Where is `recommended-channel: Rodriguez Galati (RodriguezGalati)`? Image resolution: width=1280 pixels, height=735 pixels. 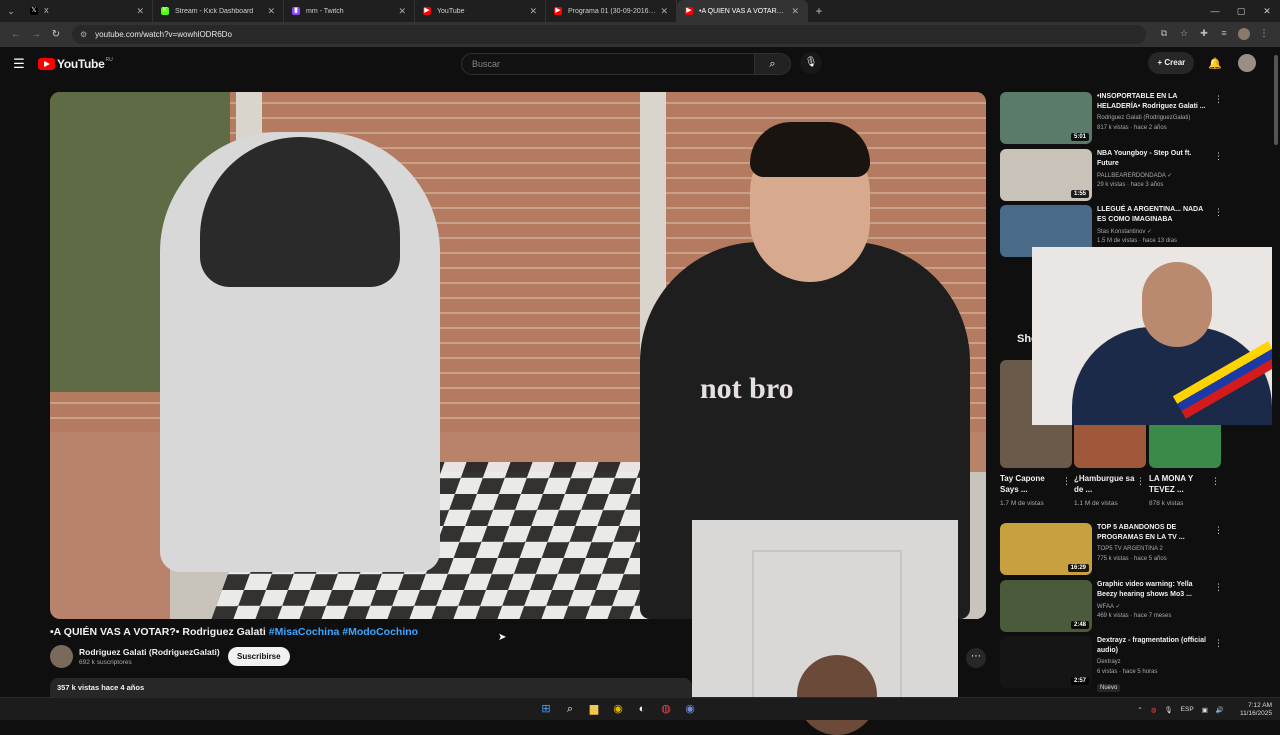
recommended-channel: Rodriguez Galati (RodriguezGalati) is located at coordinates (1143, 118).